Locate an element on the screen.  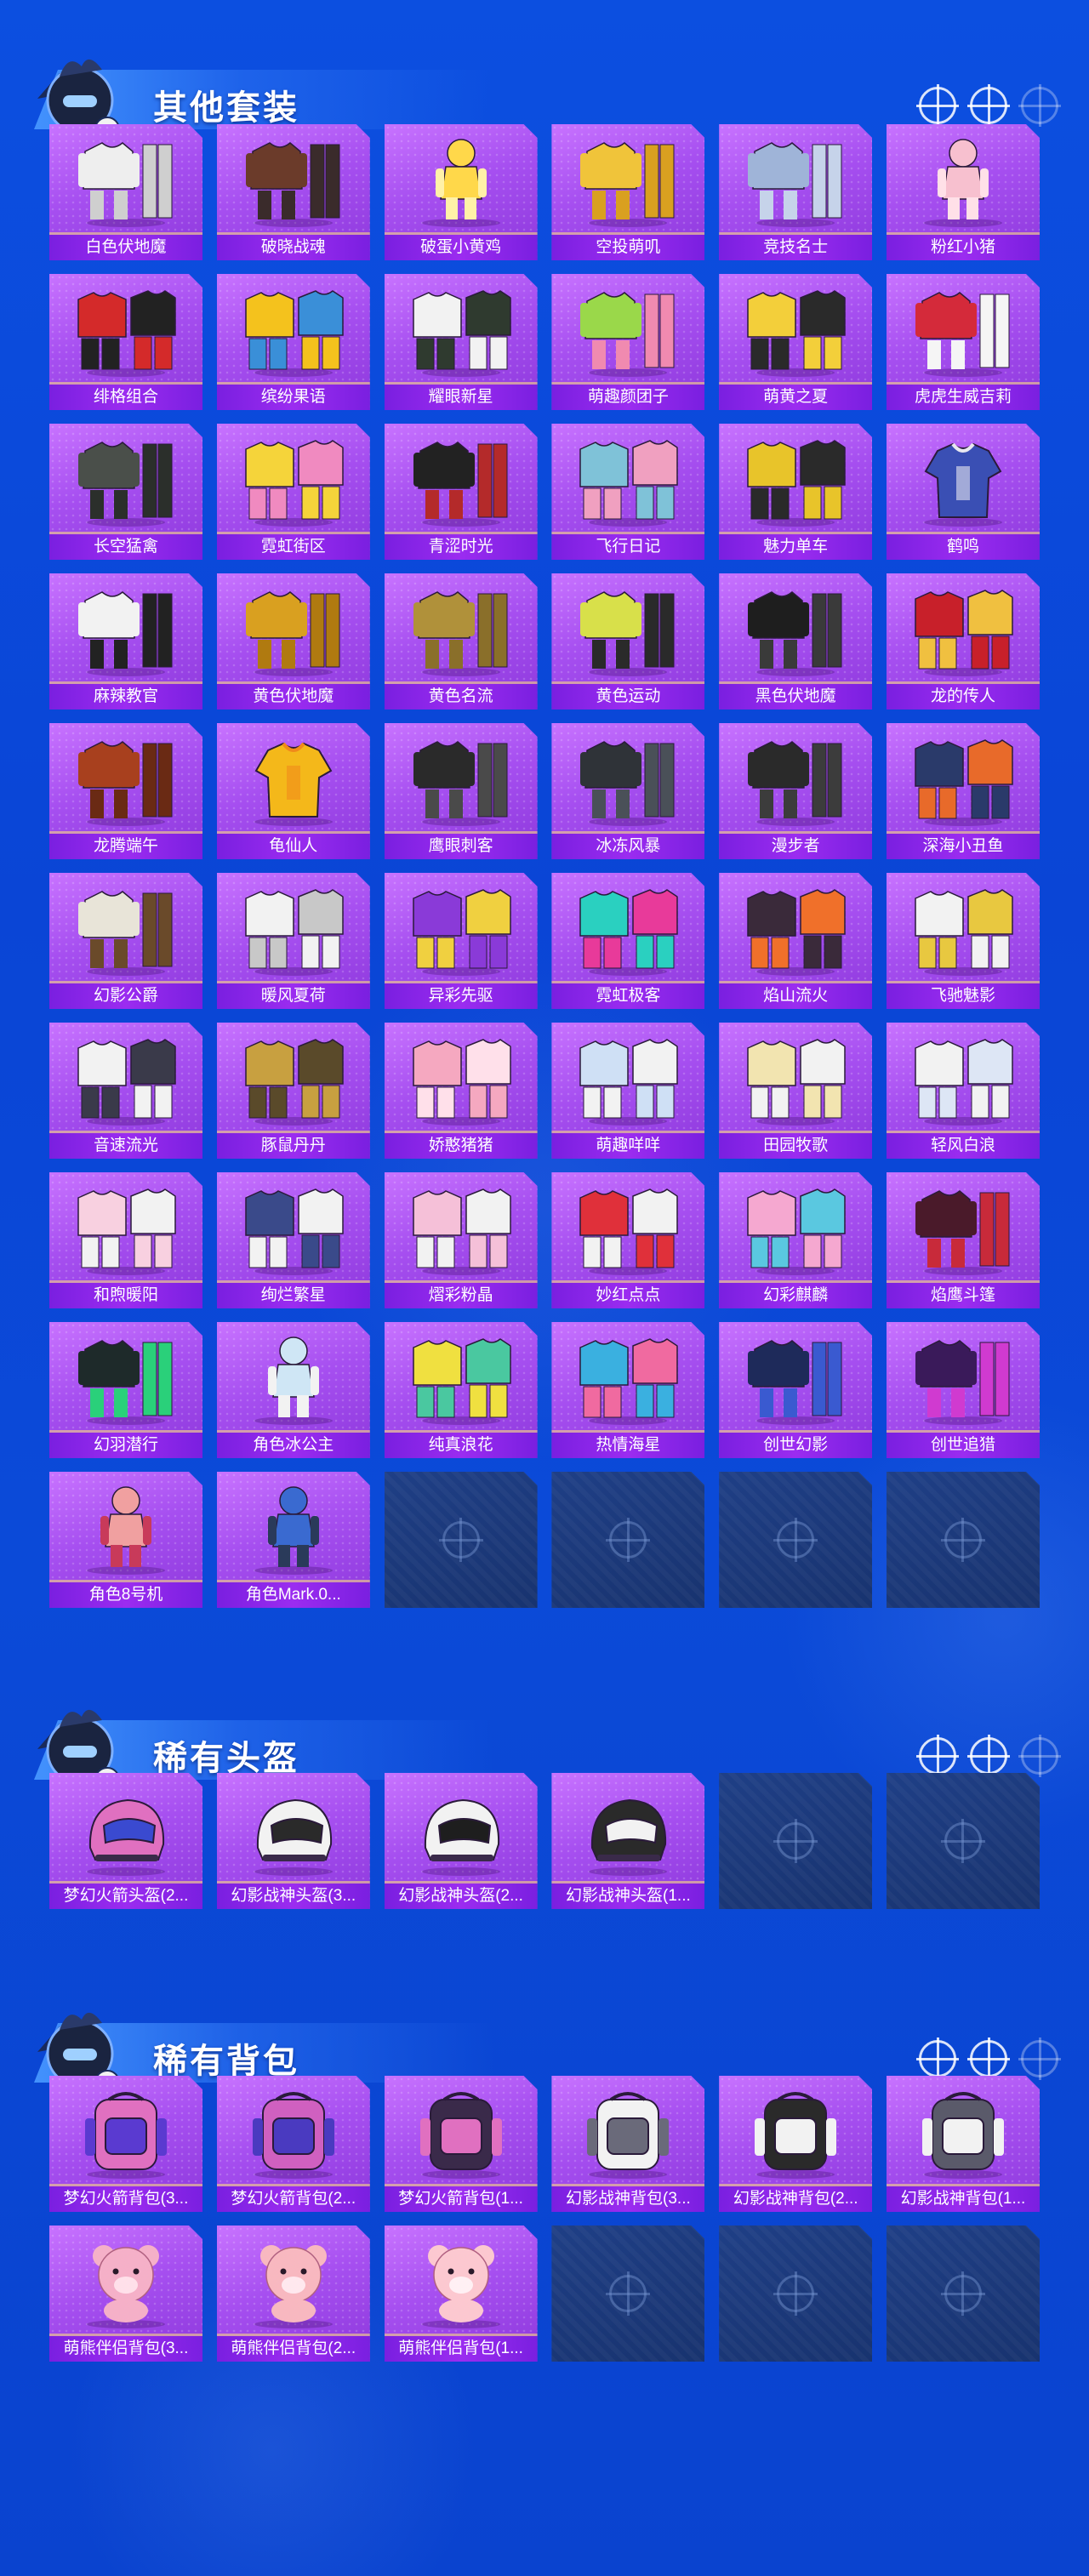
item-card: 冰冻风暴 is located at coordinates (628, 791).